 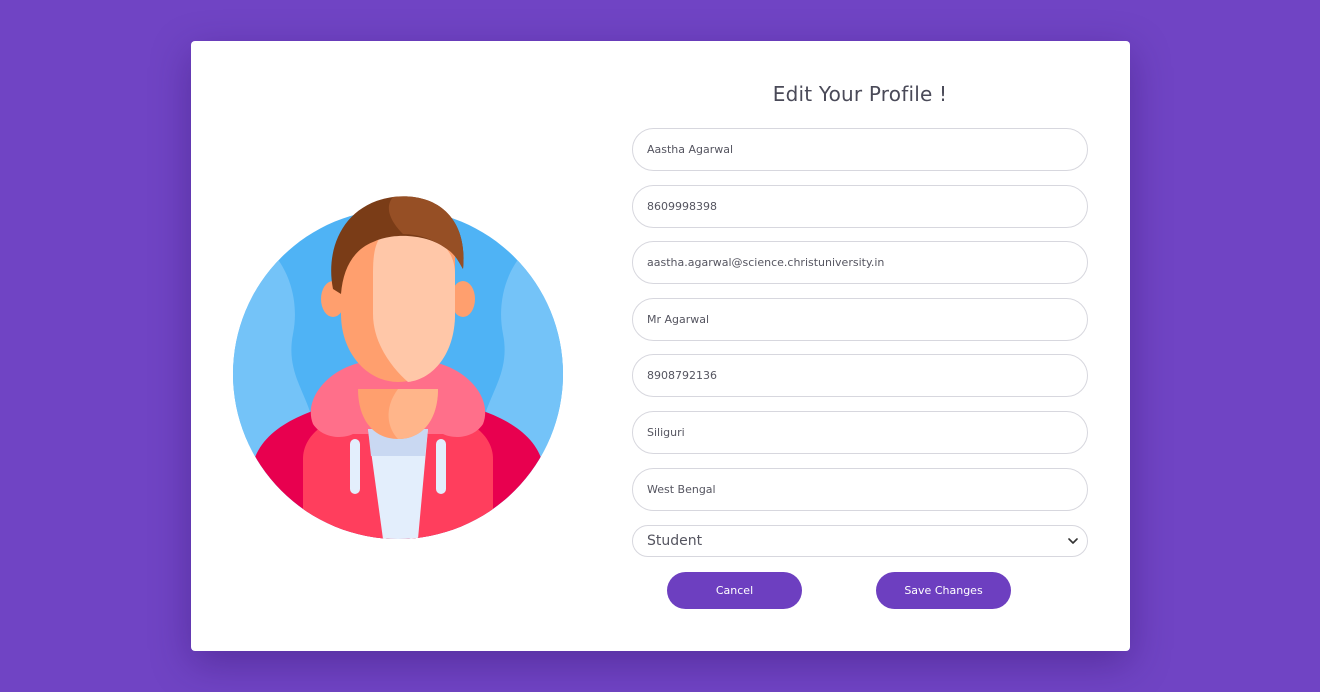 I want to click on page-title: Edit Your Profile !, so click(x=860, y=94).